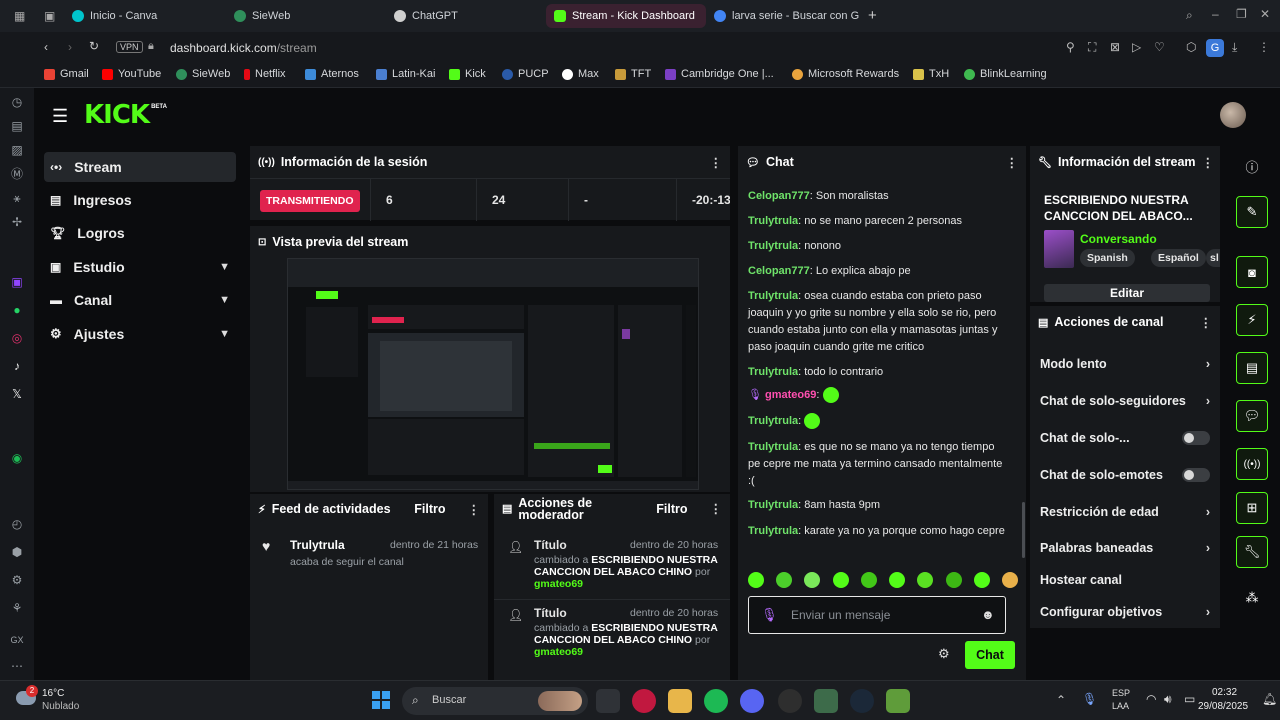 This screenshot has width=1280, height=720. What do you see at coordinates (17, 524) in the screenshot?
I see `clock-icon: ◴` at bounding box center [17, 524].